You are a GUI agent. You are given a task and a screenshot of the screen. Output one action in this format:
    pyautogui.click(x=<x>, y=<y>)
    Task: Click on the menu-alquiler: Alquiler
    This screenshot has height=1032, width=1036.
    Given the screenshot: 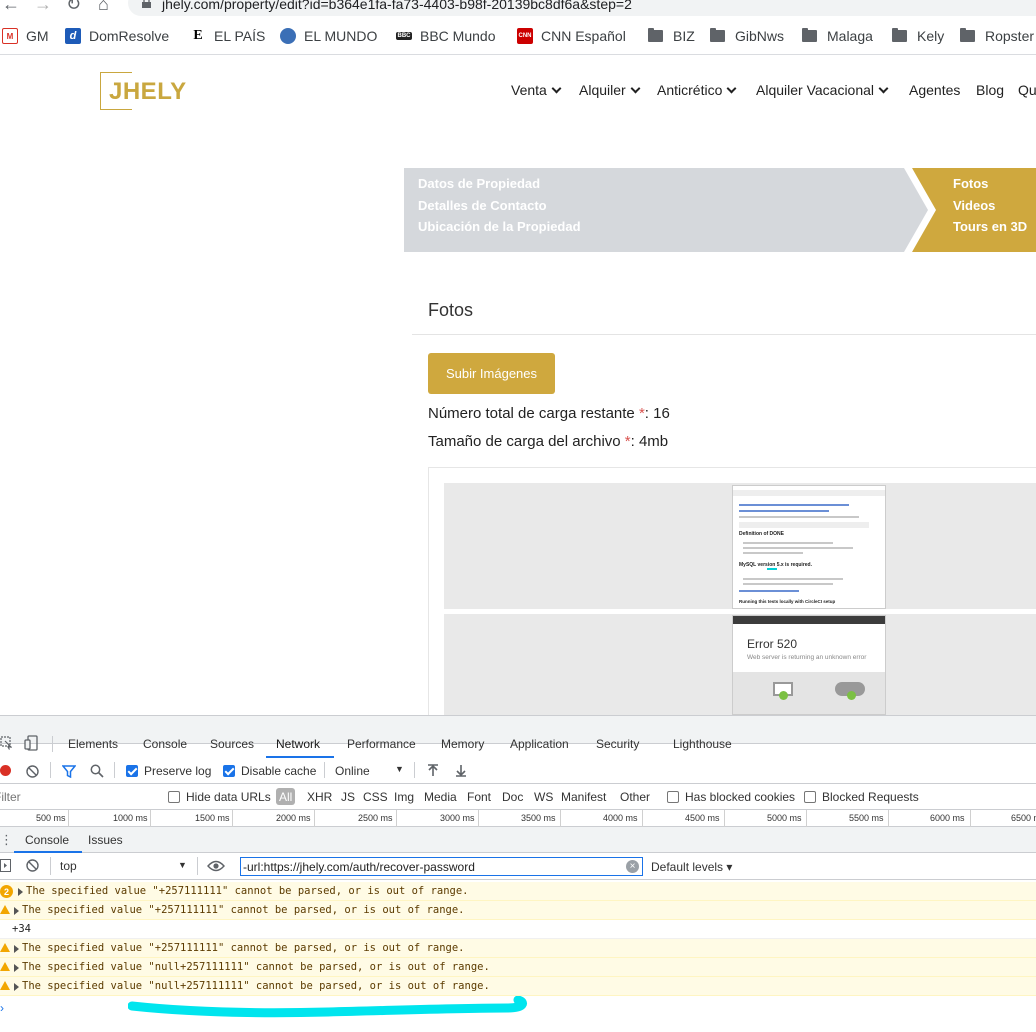 What is the action you would take?
    pyautogui.click(x=610, y=90)
    